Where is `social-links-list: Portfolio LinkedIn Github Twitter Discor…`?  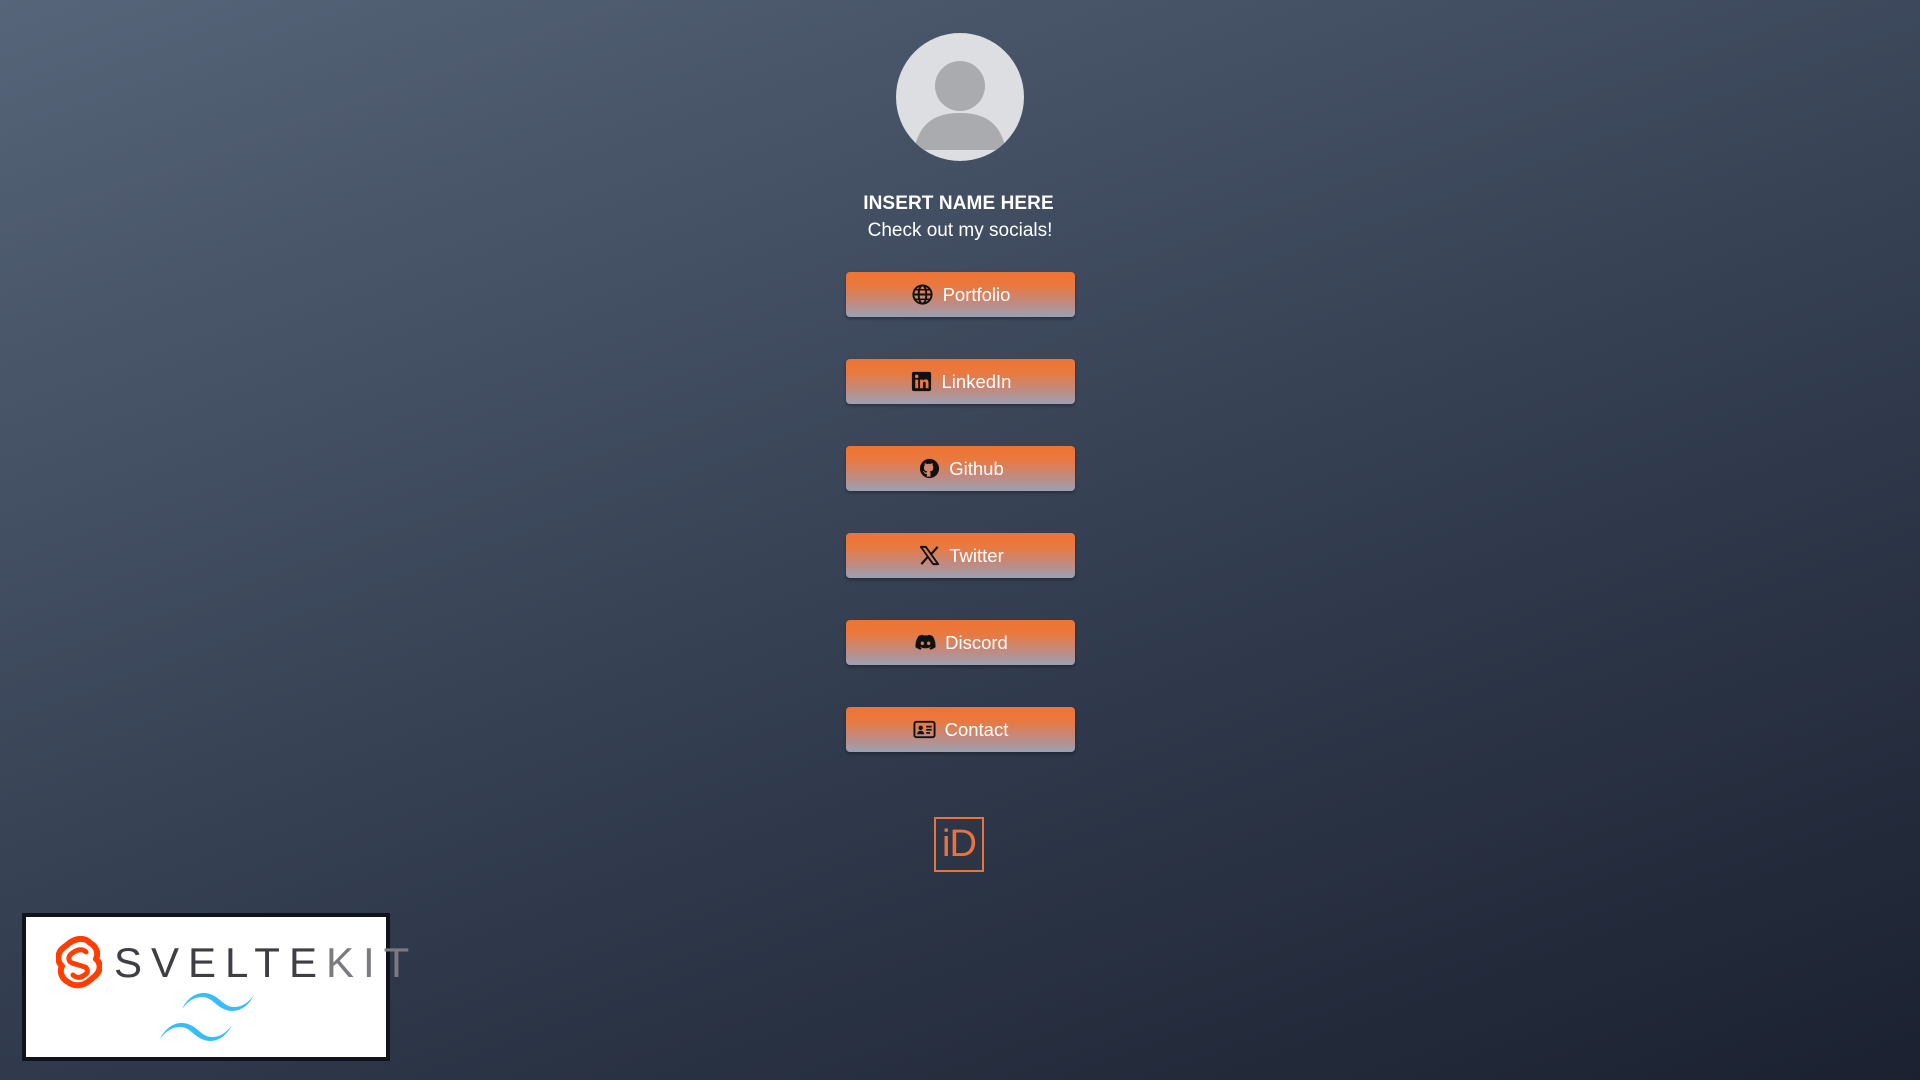 social-links-list: Portfolio LinkedIn Github Twitter Discor… is located at coordinates (960, 533).